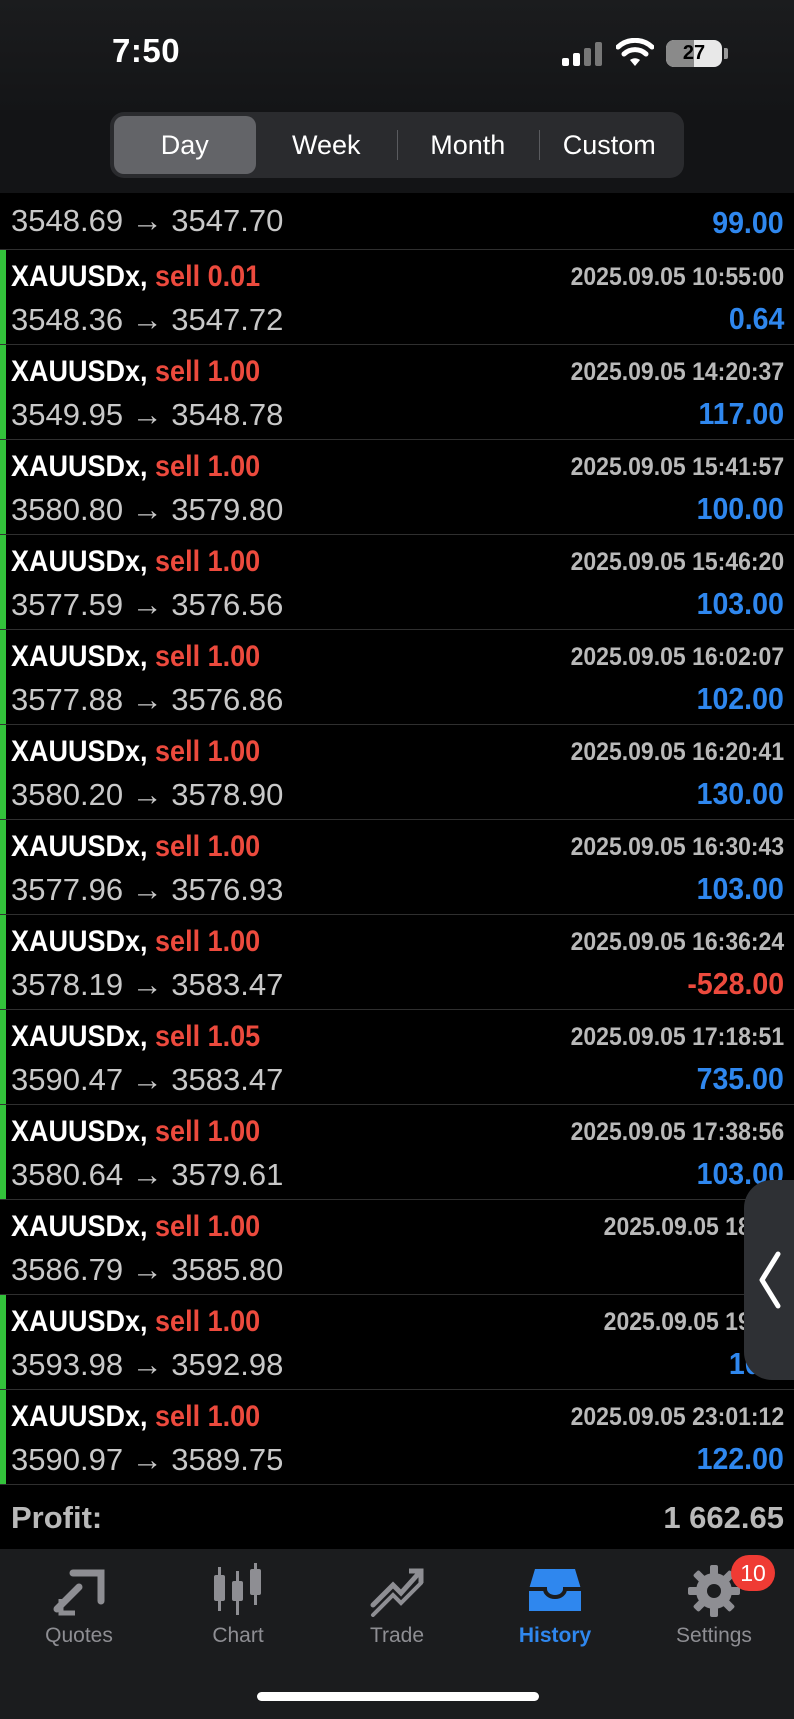  What do you see at coordinates (741, 413) in the screenshot?
I see `deal-profit: 117.00` at bounding box center [741, 413].